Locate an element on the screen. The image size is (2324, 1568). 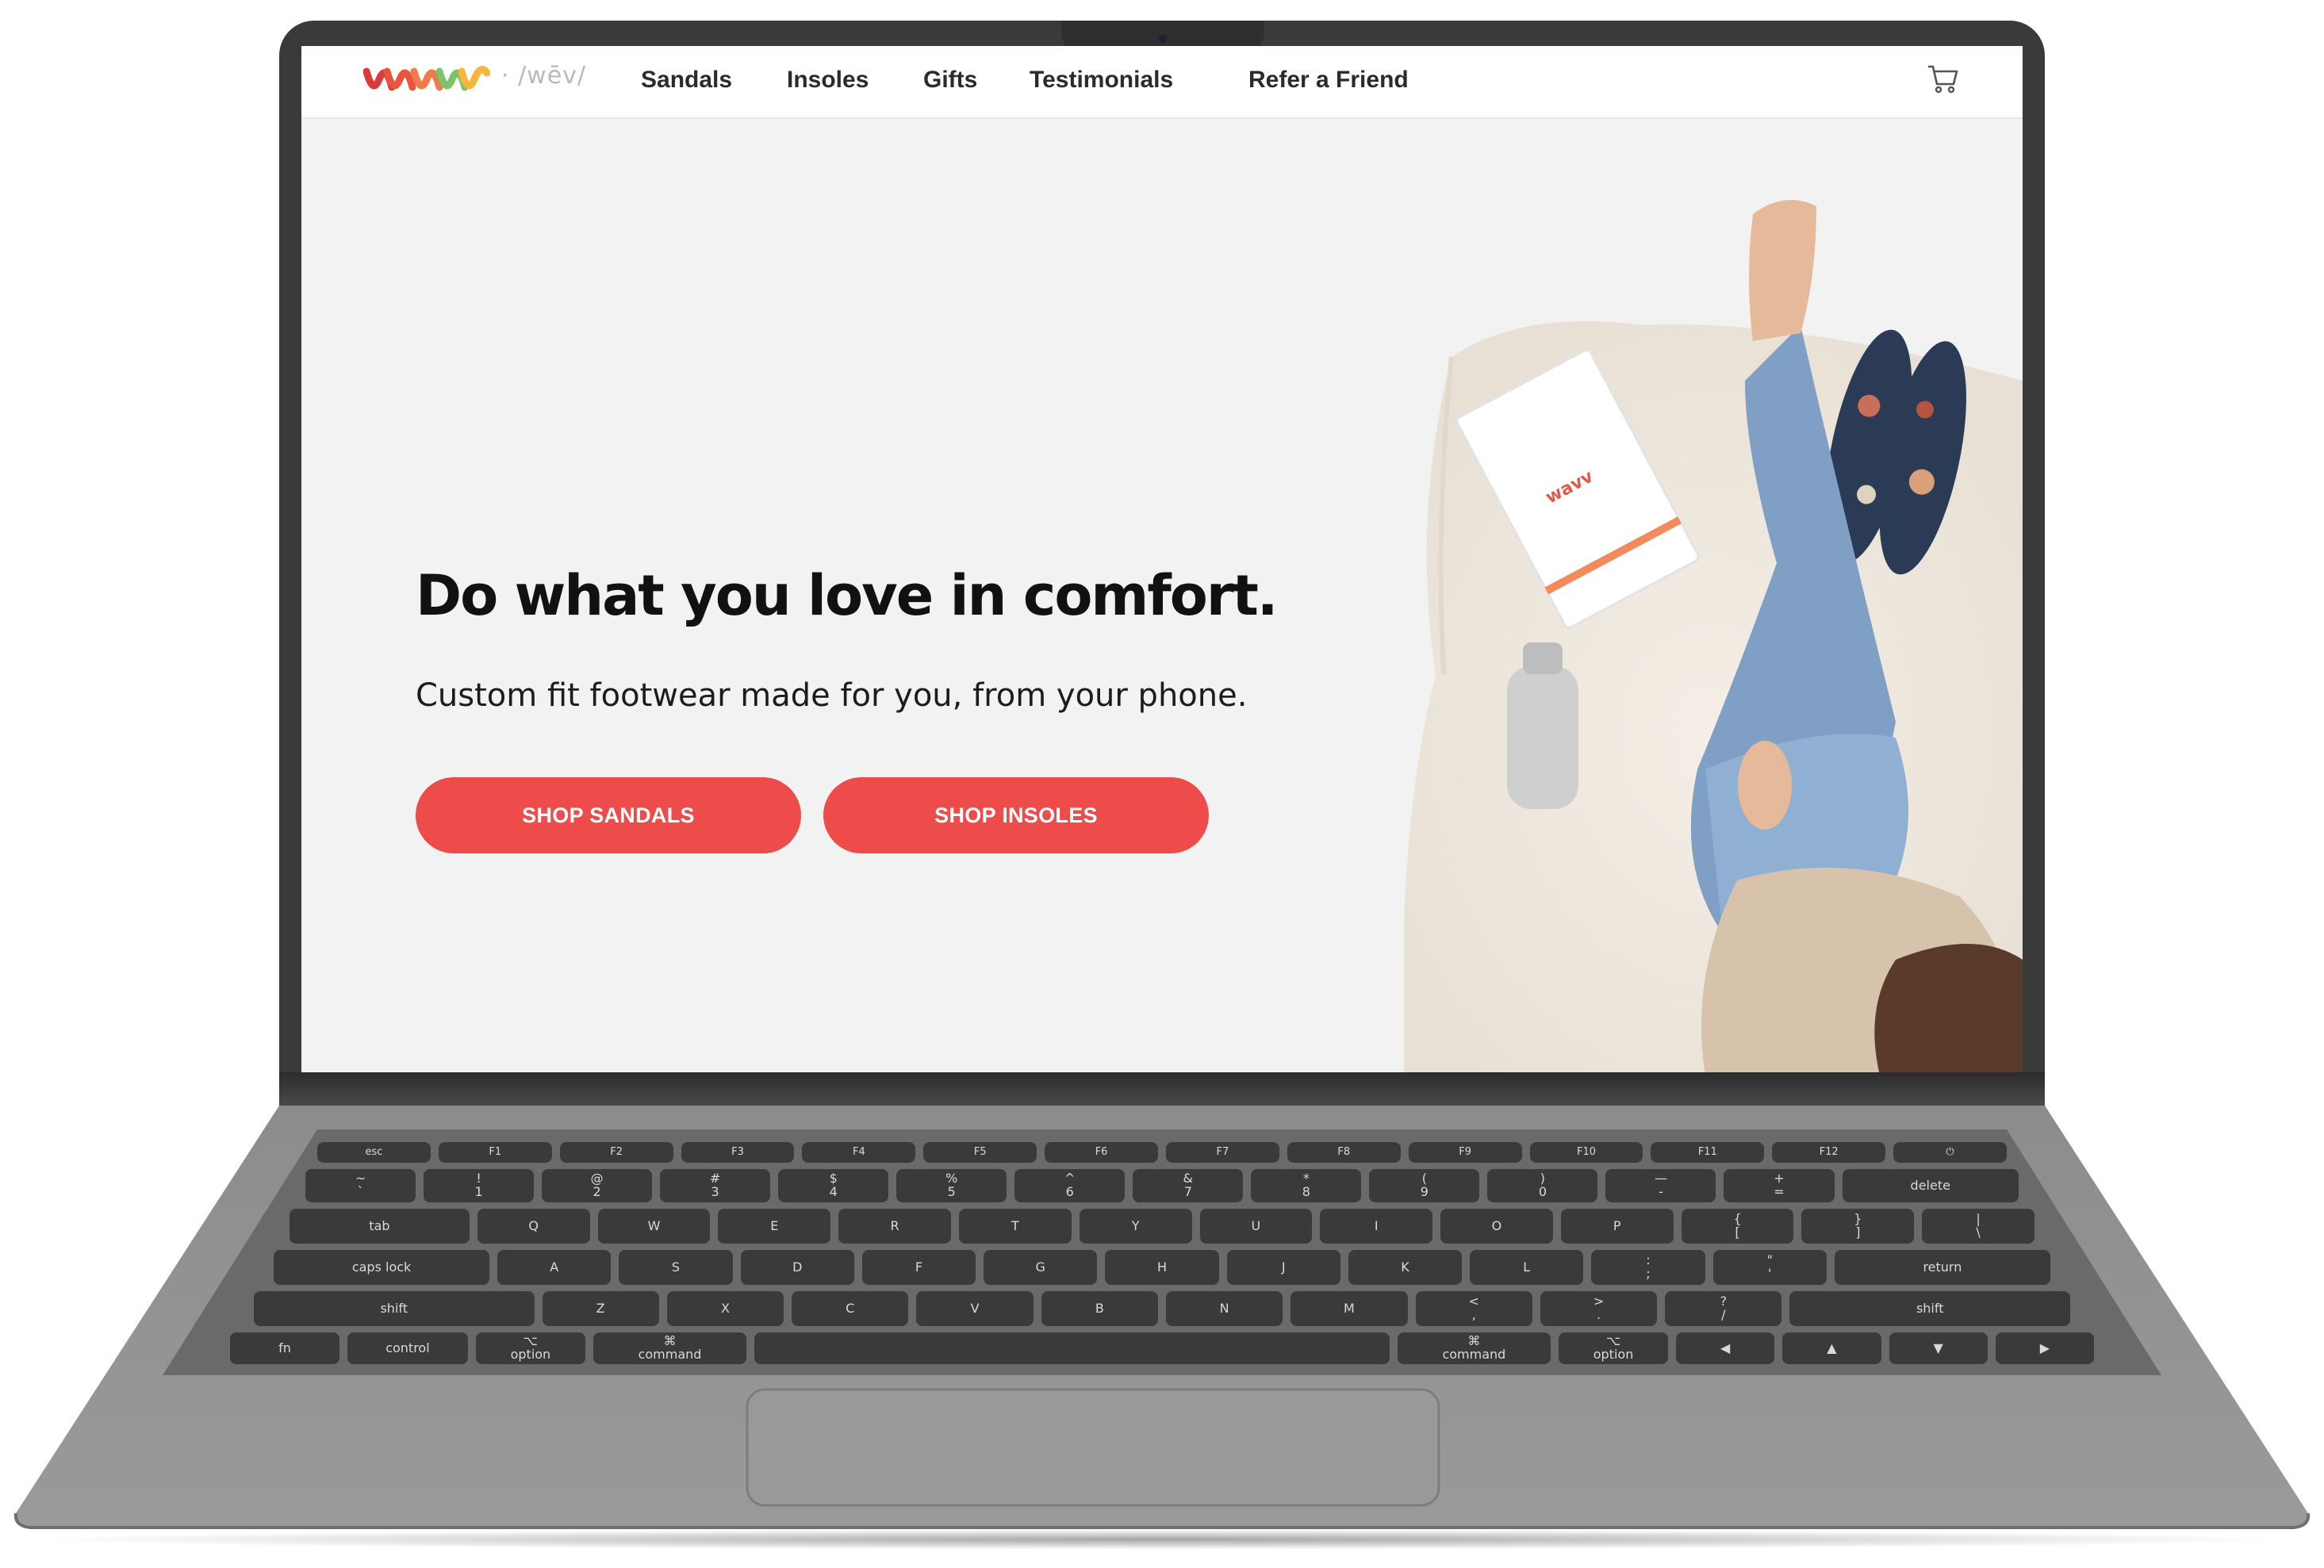
key-b: B is located at coordinates (1099, 1308).